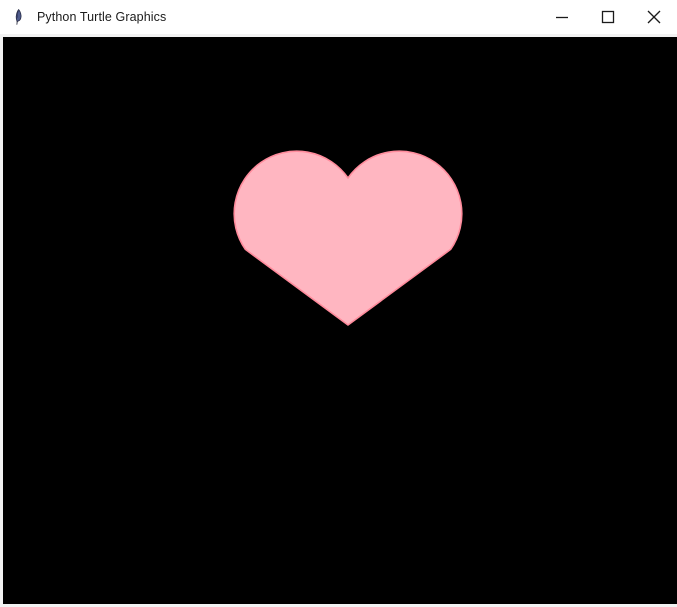  I want to click on titlebar-left-group: Python Turtle Graphics, so click(83, 17).